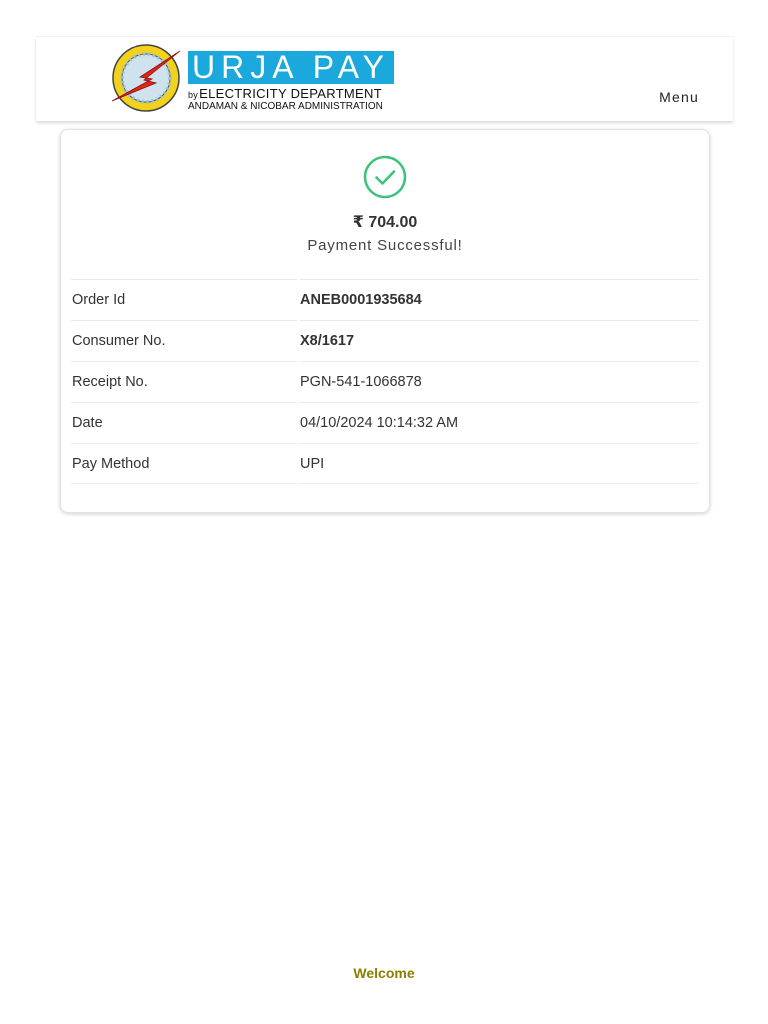  What do you see at coordinates (184, 463) in the screenshot?
I see `pay-method-label: Pay Method` at bounding box center [184, 463].